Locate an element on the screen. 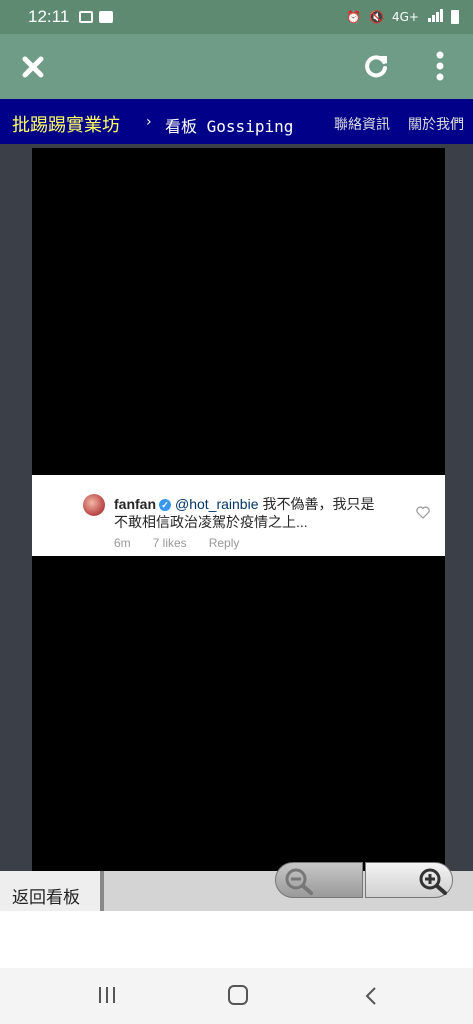 The width and height of the screenshot is (473, 1024). battery-icon is located at coordinates (455, 17).